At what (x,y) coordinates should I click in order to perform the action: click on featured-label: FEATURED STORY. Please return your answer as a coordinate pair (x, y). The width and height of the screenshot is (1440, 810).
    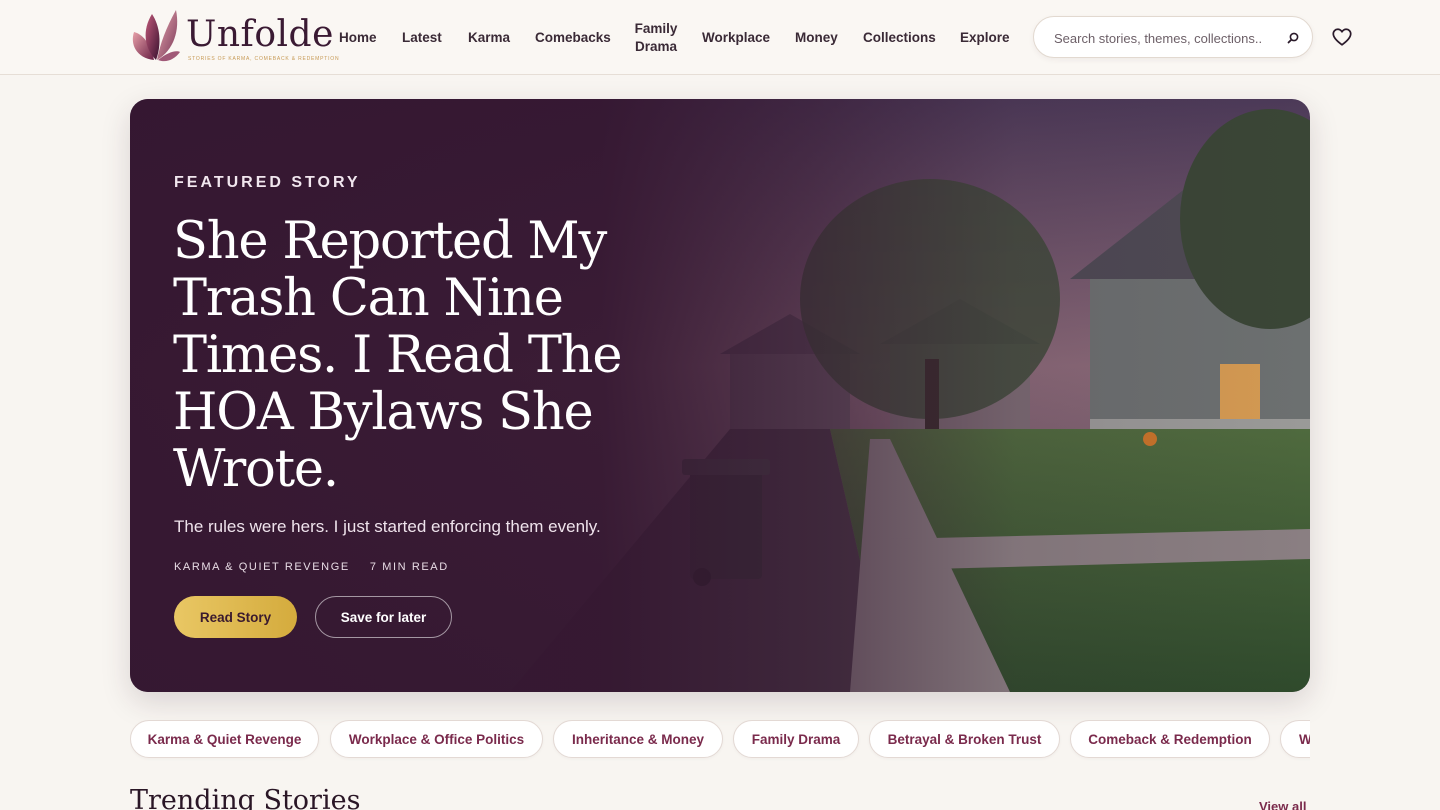
    Looking at the image, I should click on (267, 182).